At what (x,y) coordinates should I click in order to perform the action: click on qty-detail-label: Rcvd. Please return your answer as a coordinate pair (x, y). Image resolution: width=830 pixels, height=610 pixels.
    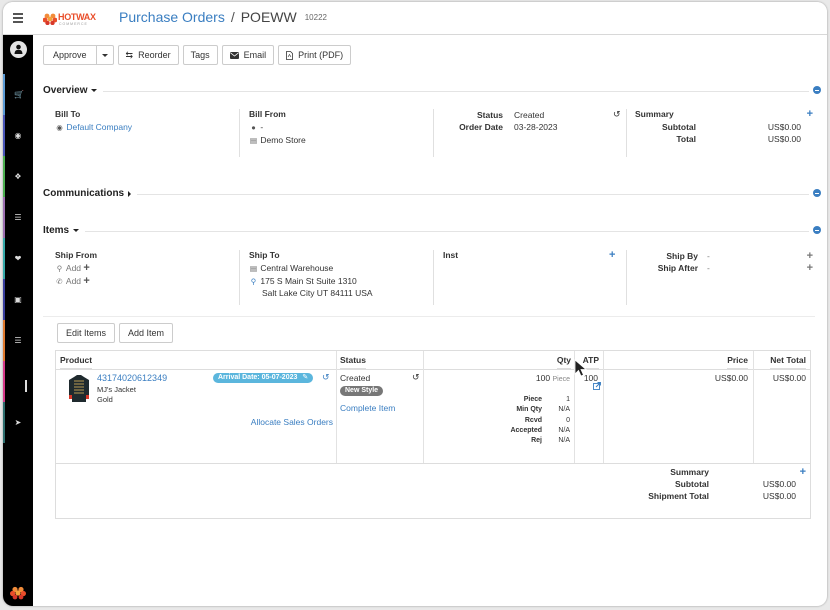
    Looking at the image, I should click on (533, 420).